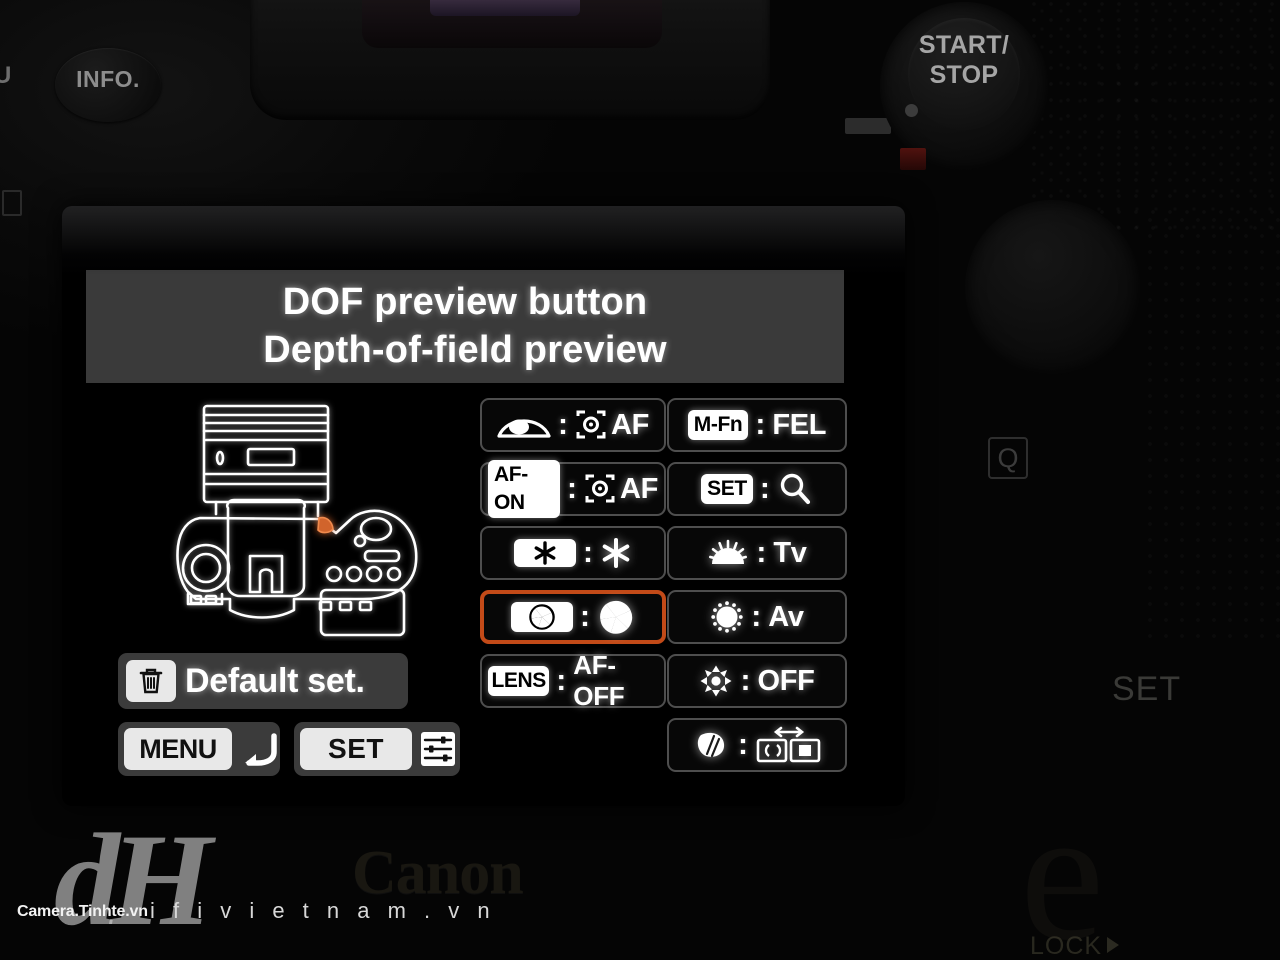 The image size is (1280, 960). I want to click on watermark-site-secondary: i f i v i e t n a m . v n, so click(323, 910).